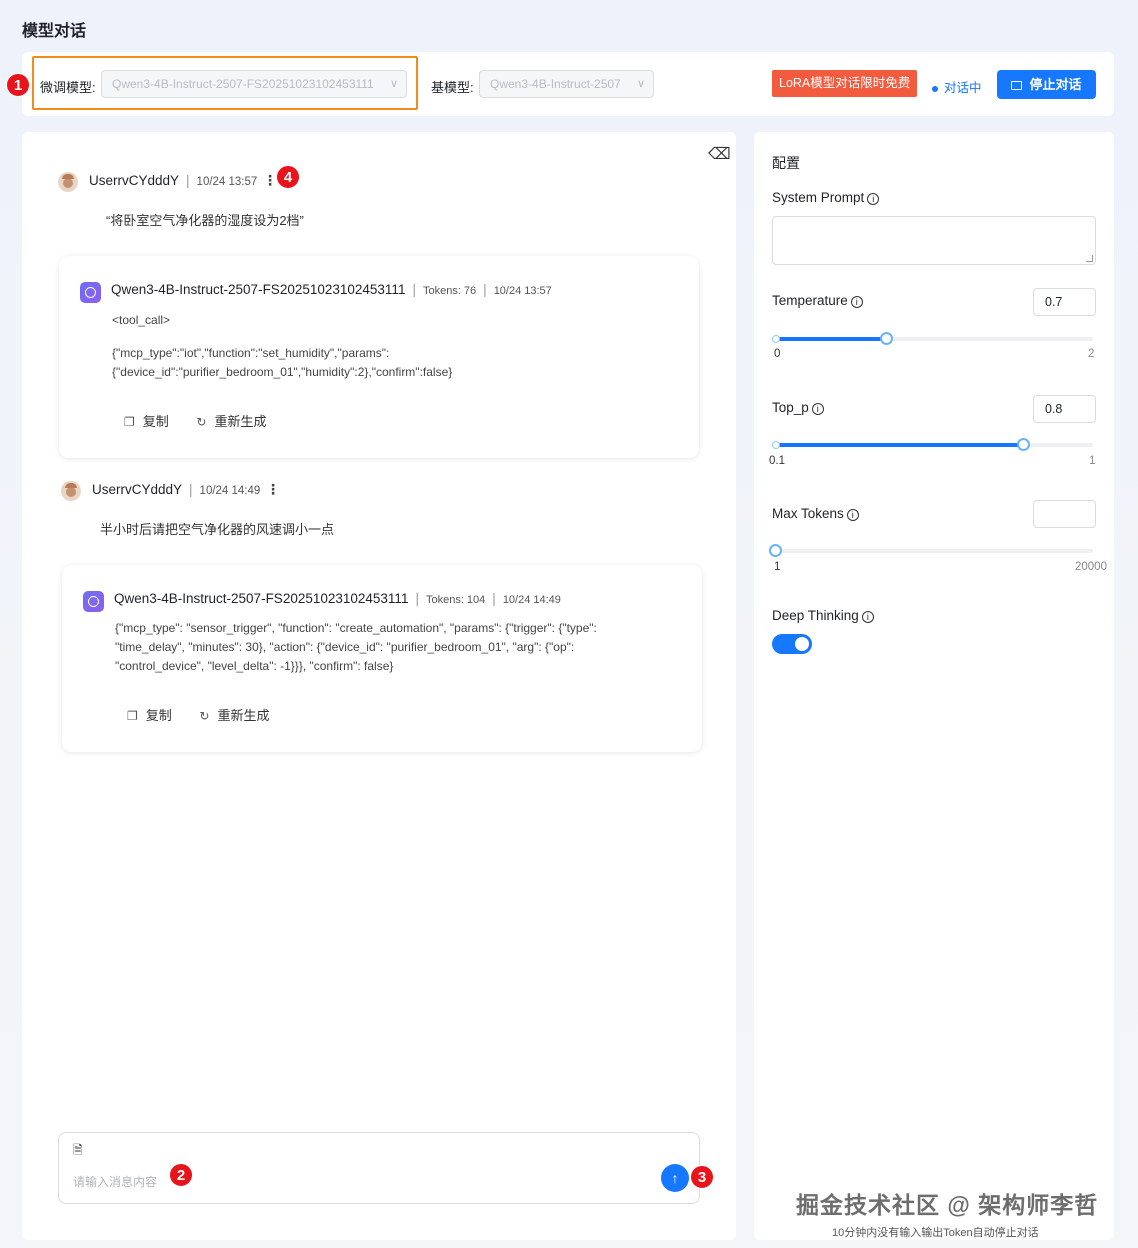 Image resolution: width=1138 pixels, height=1248 pixels. Describe the element at coordinates (790, 407) in the screenshot. I see `top-p-text: Top_p` at that location.